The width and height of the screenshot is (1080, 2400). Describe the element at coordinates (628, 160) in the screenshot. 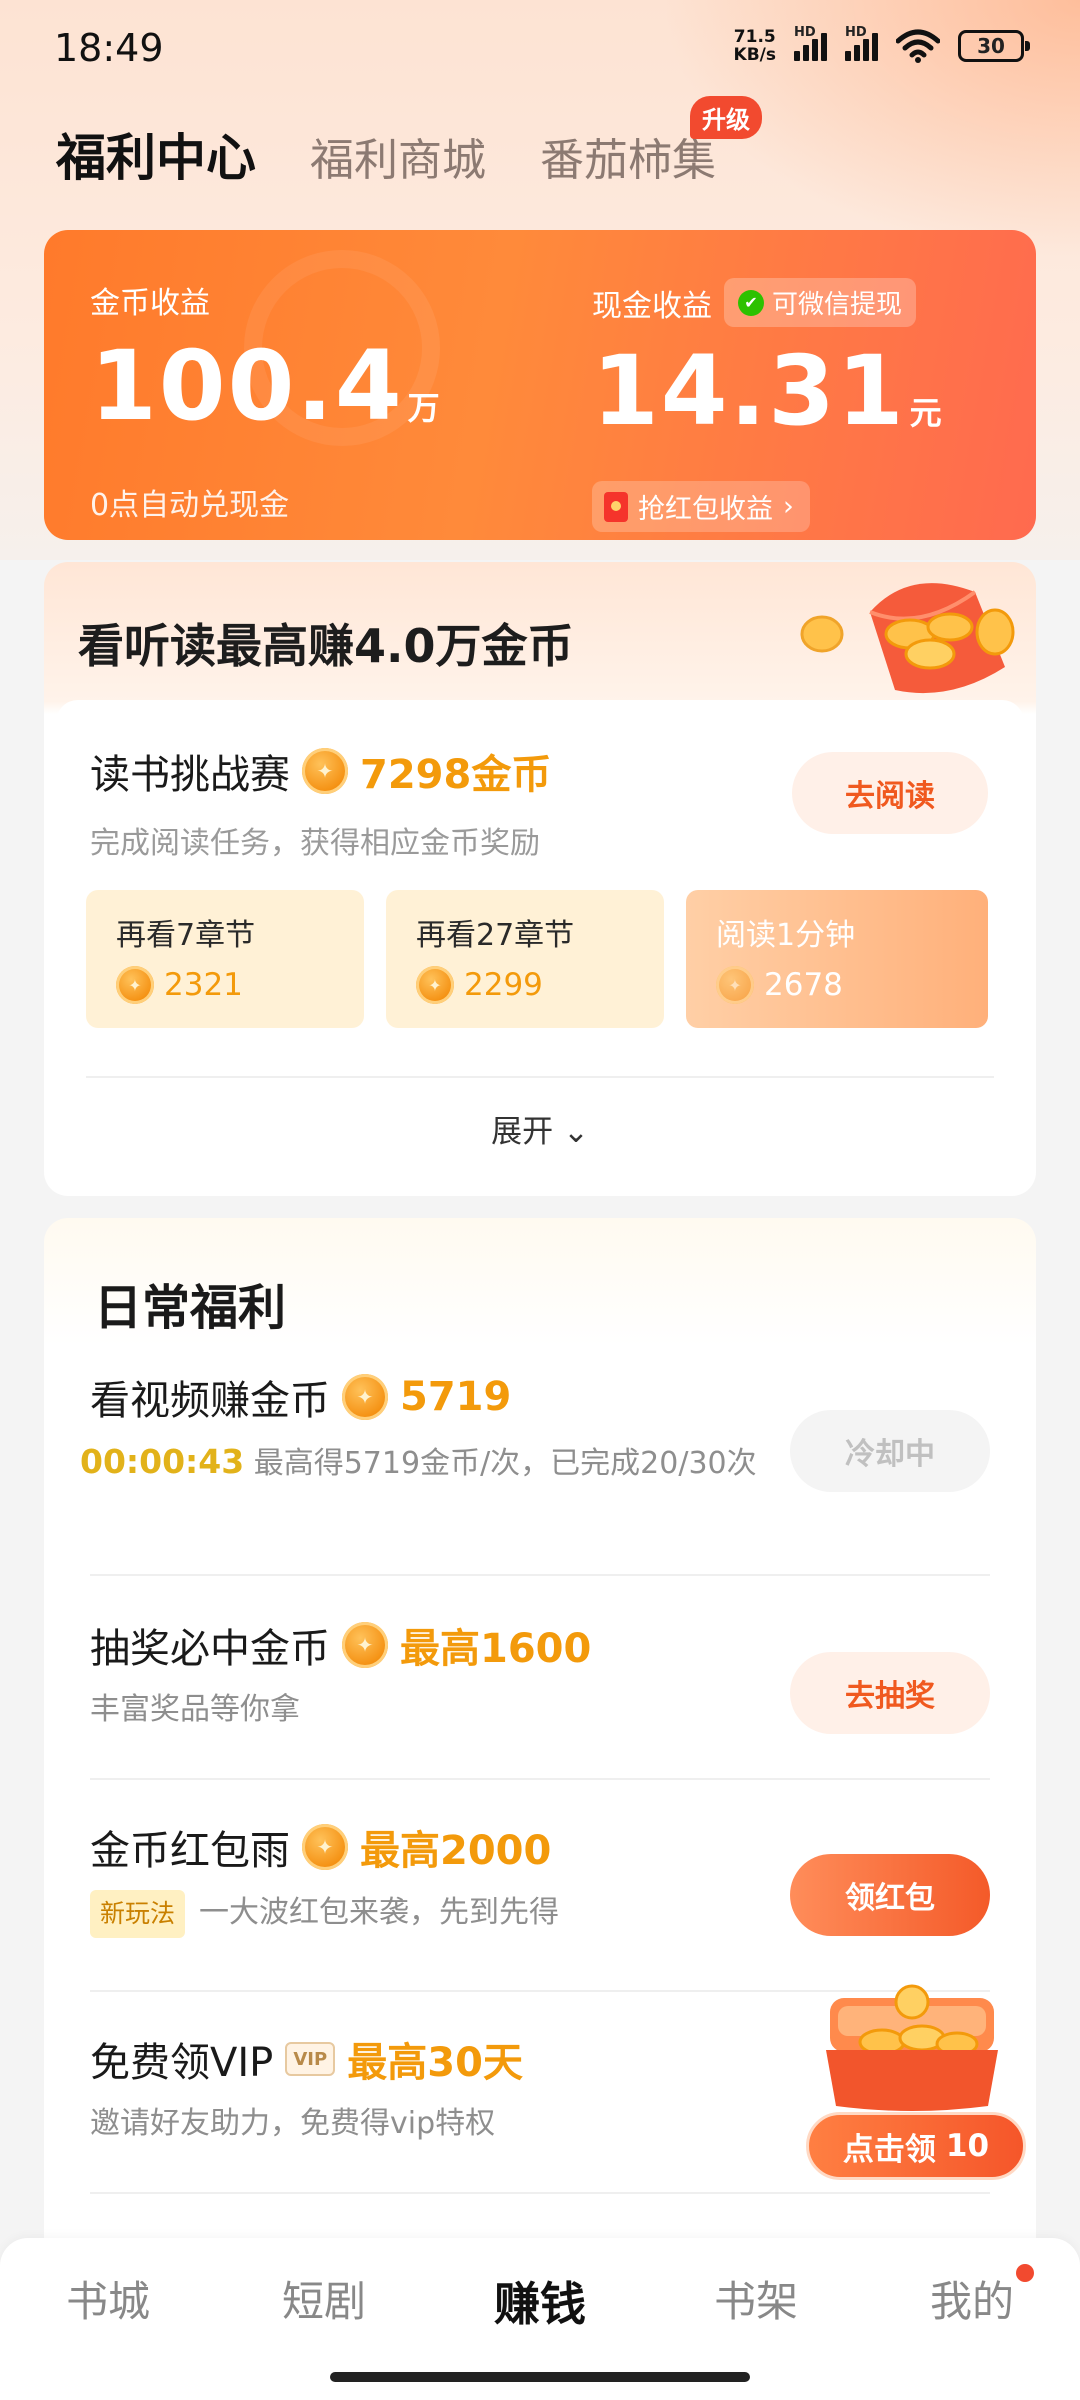

I see `tab-tomato-label: 番茄柿集` at that location.